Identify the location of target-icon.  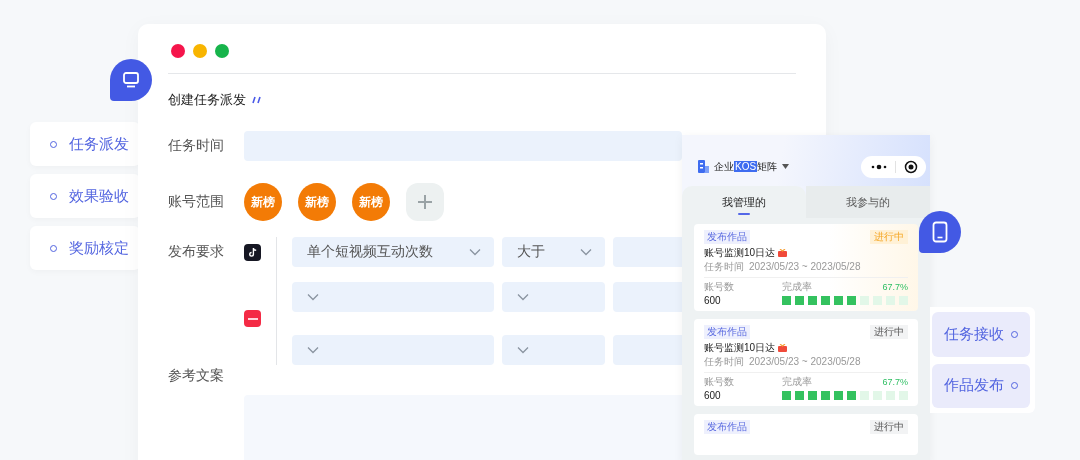
(911, 166).